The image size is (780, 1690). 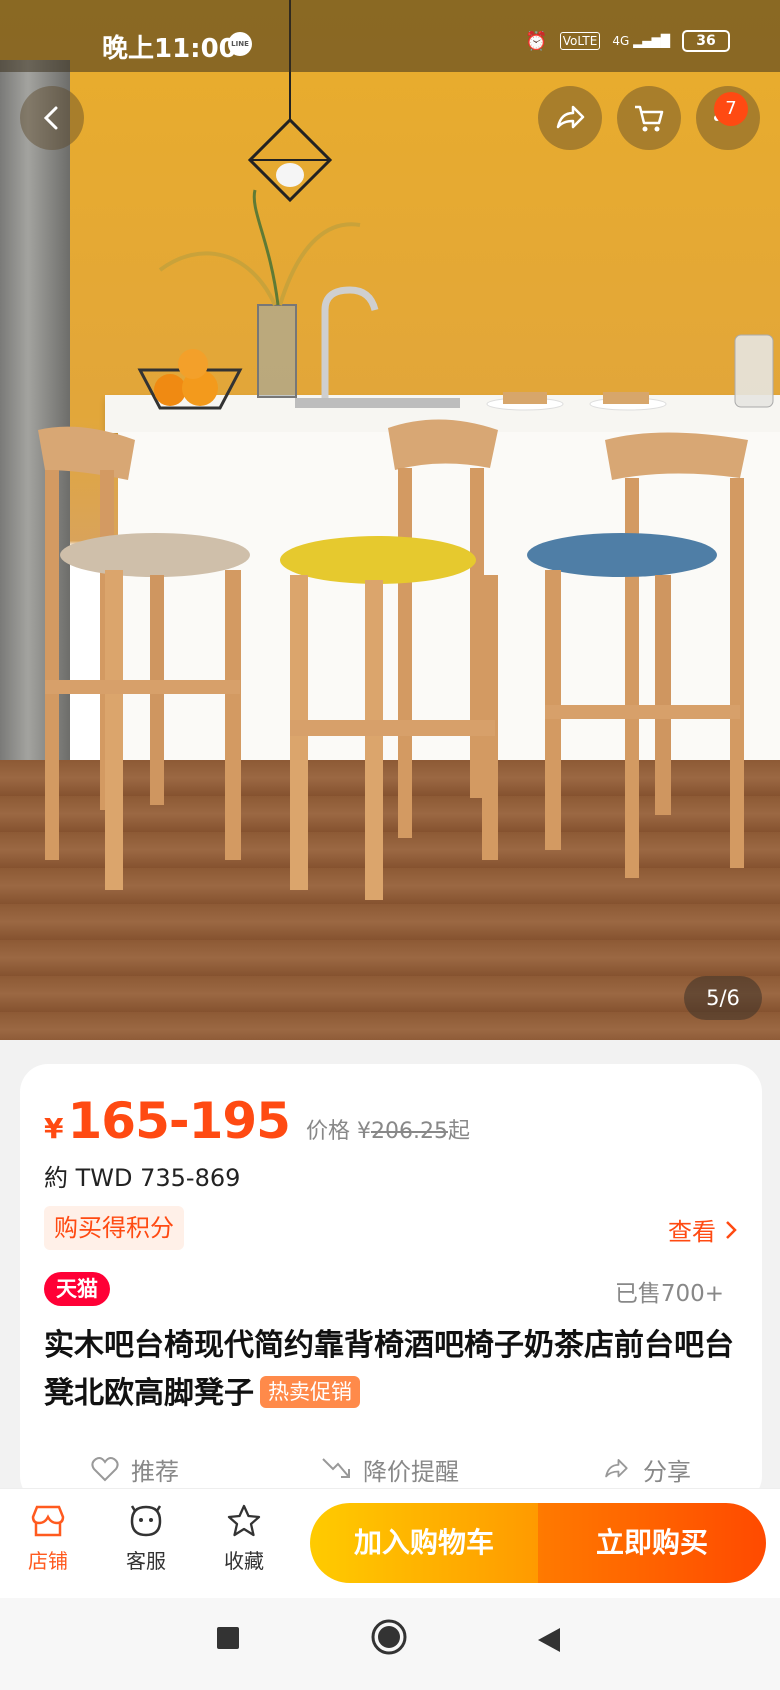 I want to click on service-label: 客服, so click(x=146, y=1561).